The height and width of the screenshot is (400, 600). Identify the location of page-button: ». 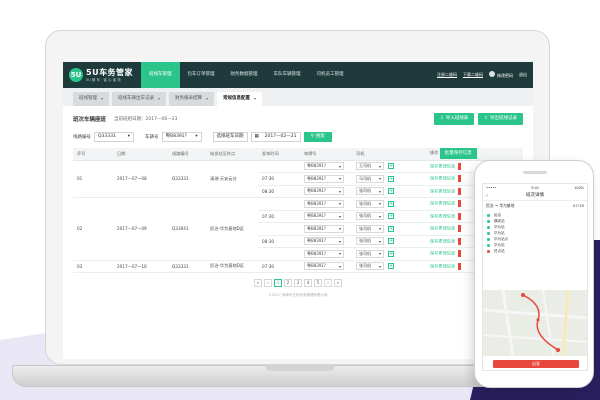
(338, 283).